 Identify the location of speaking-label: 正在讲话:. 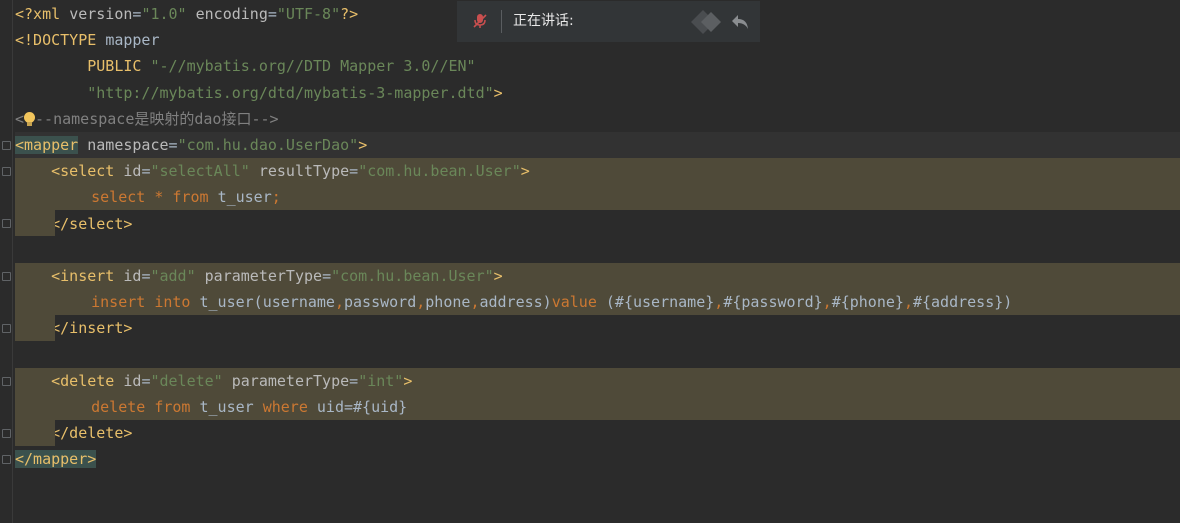
(543, 21).